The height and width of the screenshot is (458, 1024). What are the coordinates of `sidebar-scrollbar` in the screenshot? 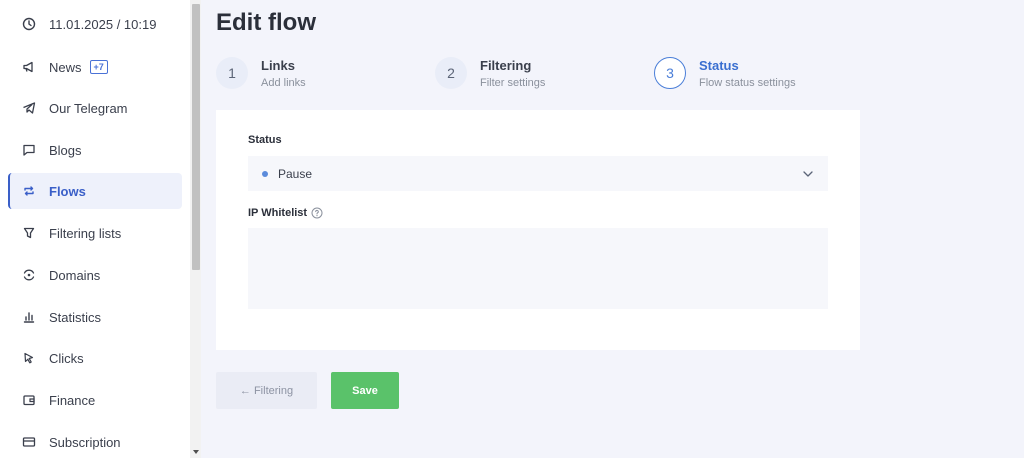 It's located at (195, 229).